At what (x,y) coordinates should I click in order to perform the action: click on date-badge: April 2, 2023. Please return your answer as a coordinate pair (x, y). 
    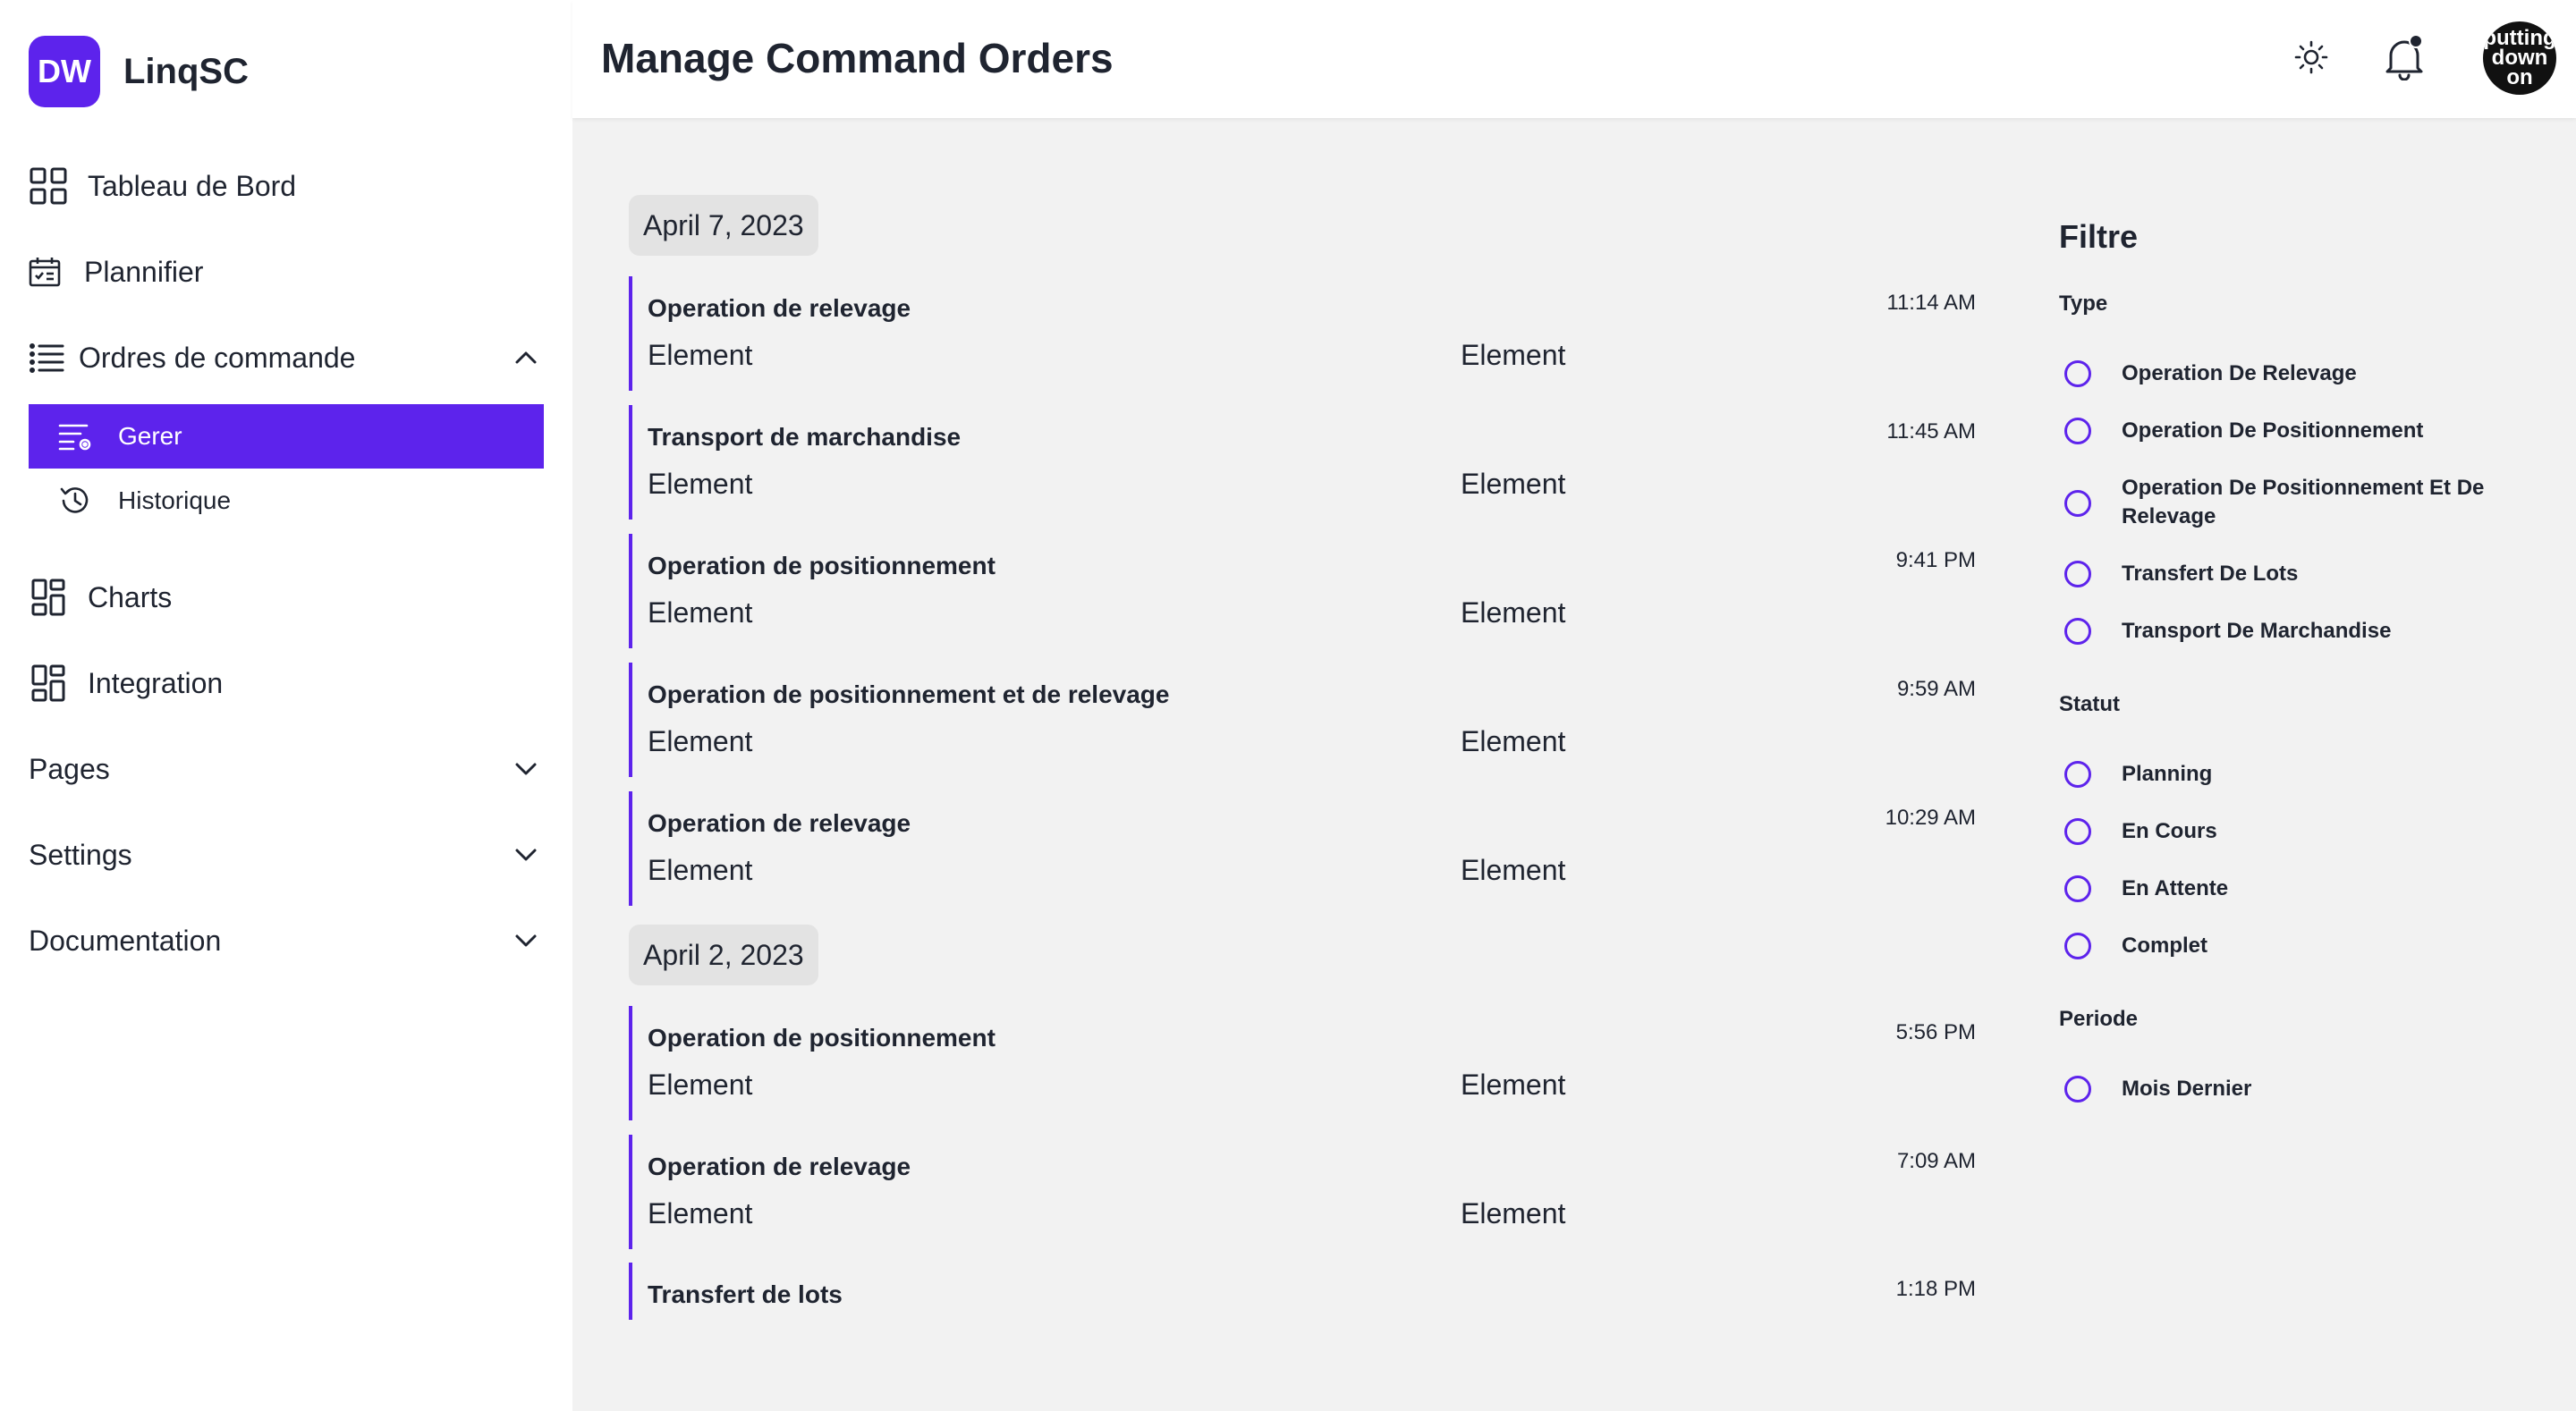
    Looking at the image, I should click on (723, 955).